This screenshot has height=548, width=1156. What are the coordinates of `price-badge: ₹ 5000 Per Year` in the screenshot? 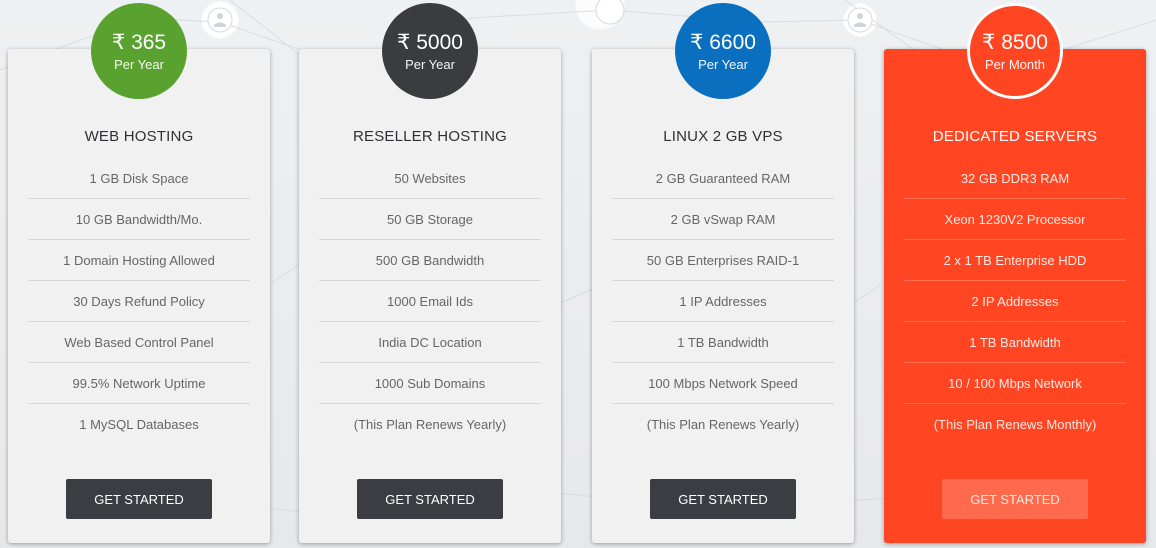 It's located at (430, 51).